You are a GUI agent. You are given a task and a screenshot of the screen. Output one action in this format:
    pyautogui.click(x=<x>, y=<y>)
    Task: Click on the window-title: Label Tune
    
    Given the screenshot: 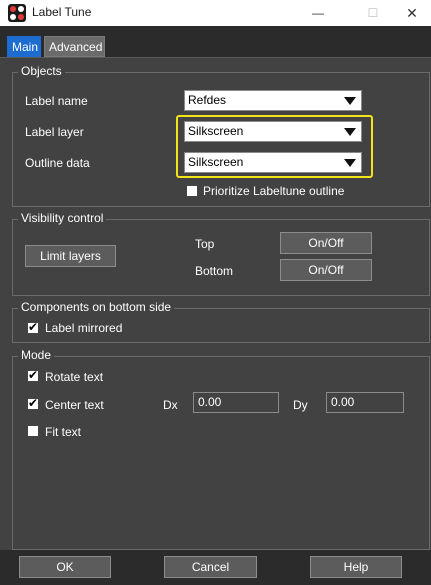 What is the action you would take?
    pyautogui.click(x=62, y=12)
    